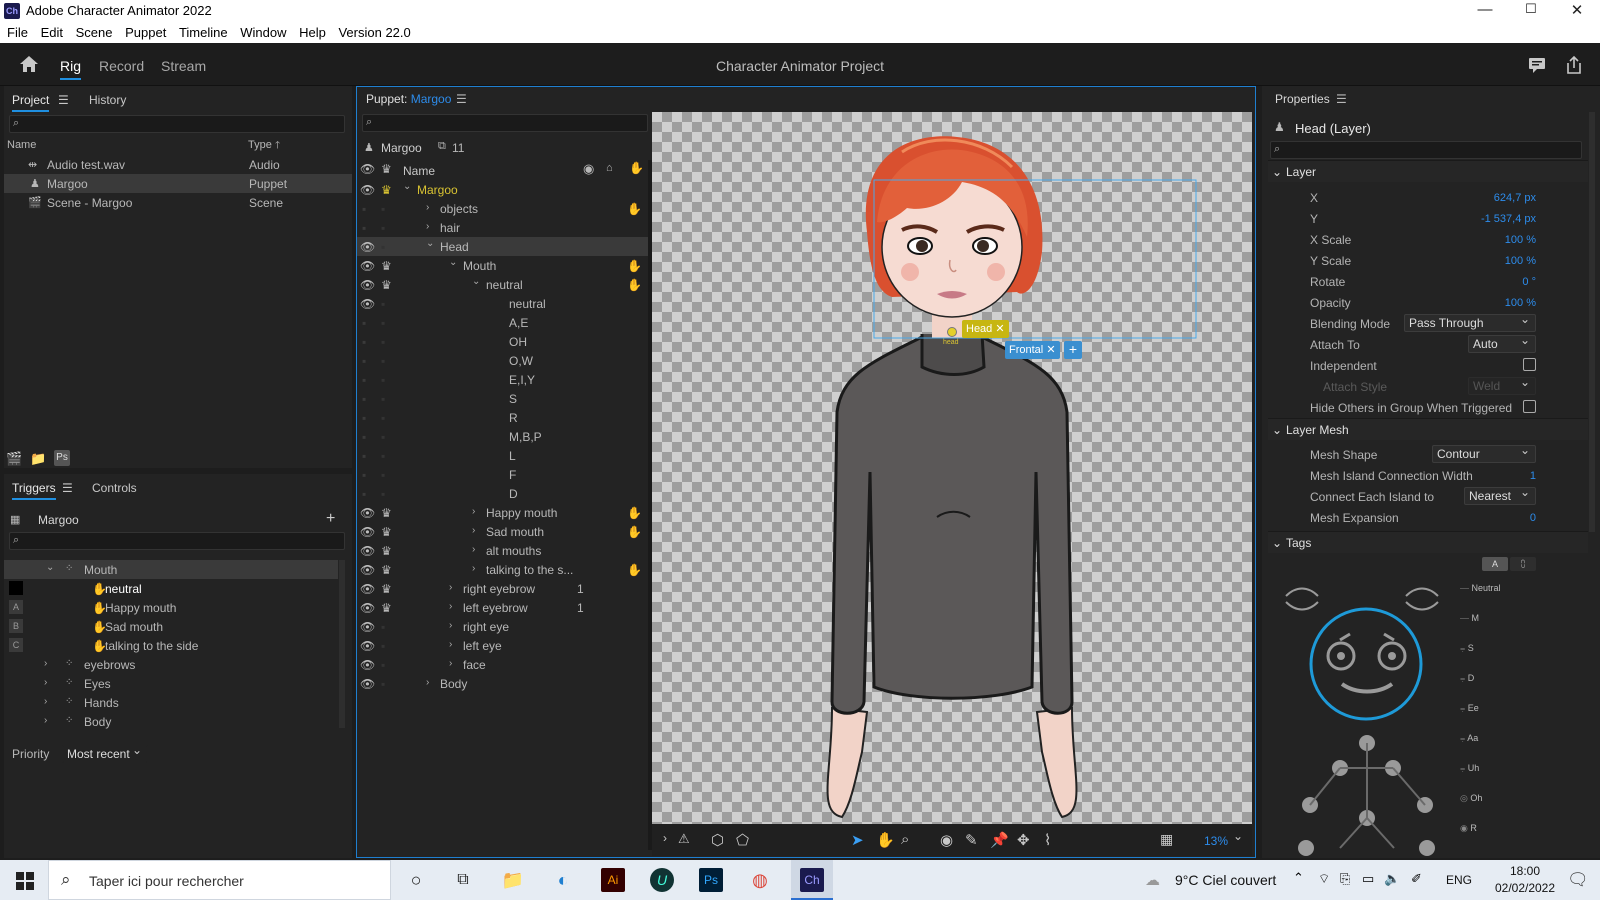  I want to click on prop-yscale-value: 100 %, so click(1488, 261).